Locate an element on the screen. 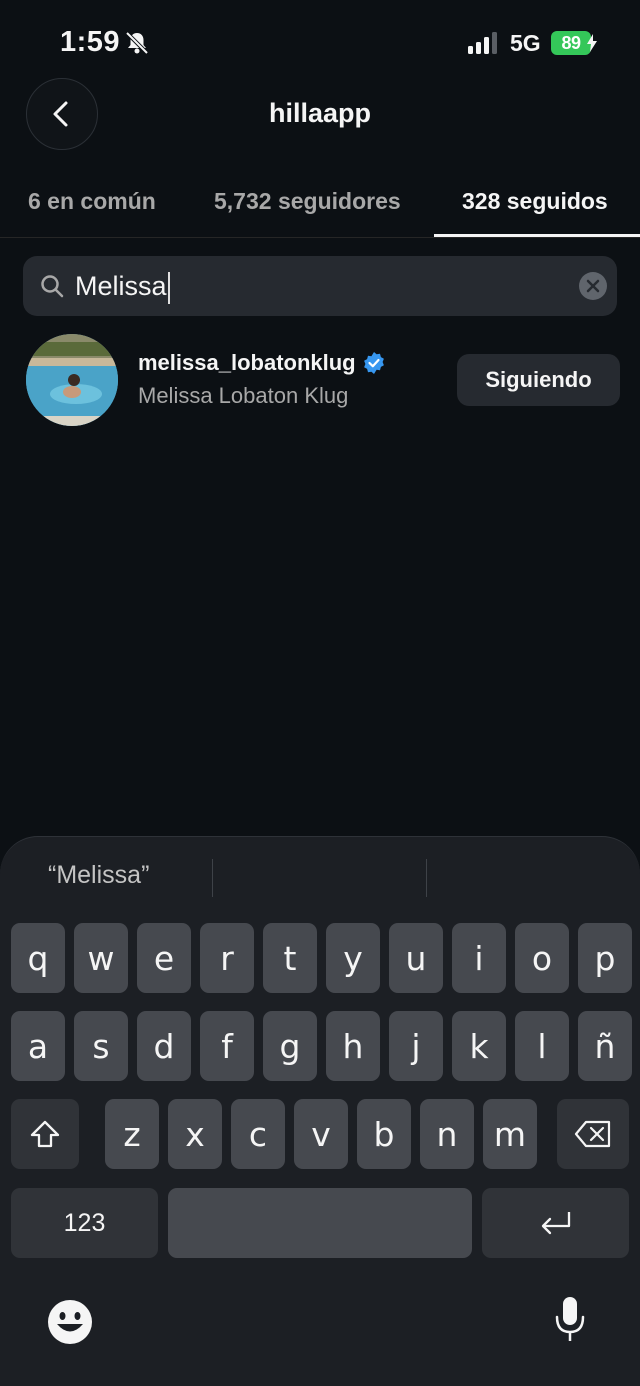 Image resolution: width=640 pixels, height=1386 pixels. result-username: melissa_lobatonklug is located at coordinates (247, 362).